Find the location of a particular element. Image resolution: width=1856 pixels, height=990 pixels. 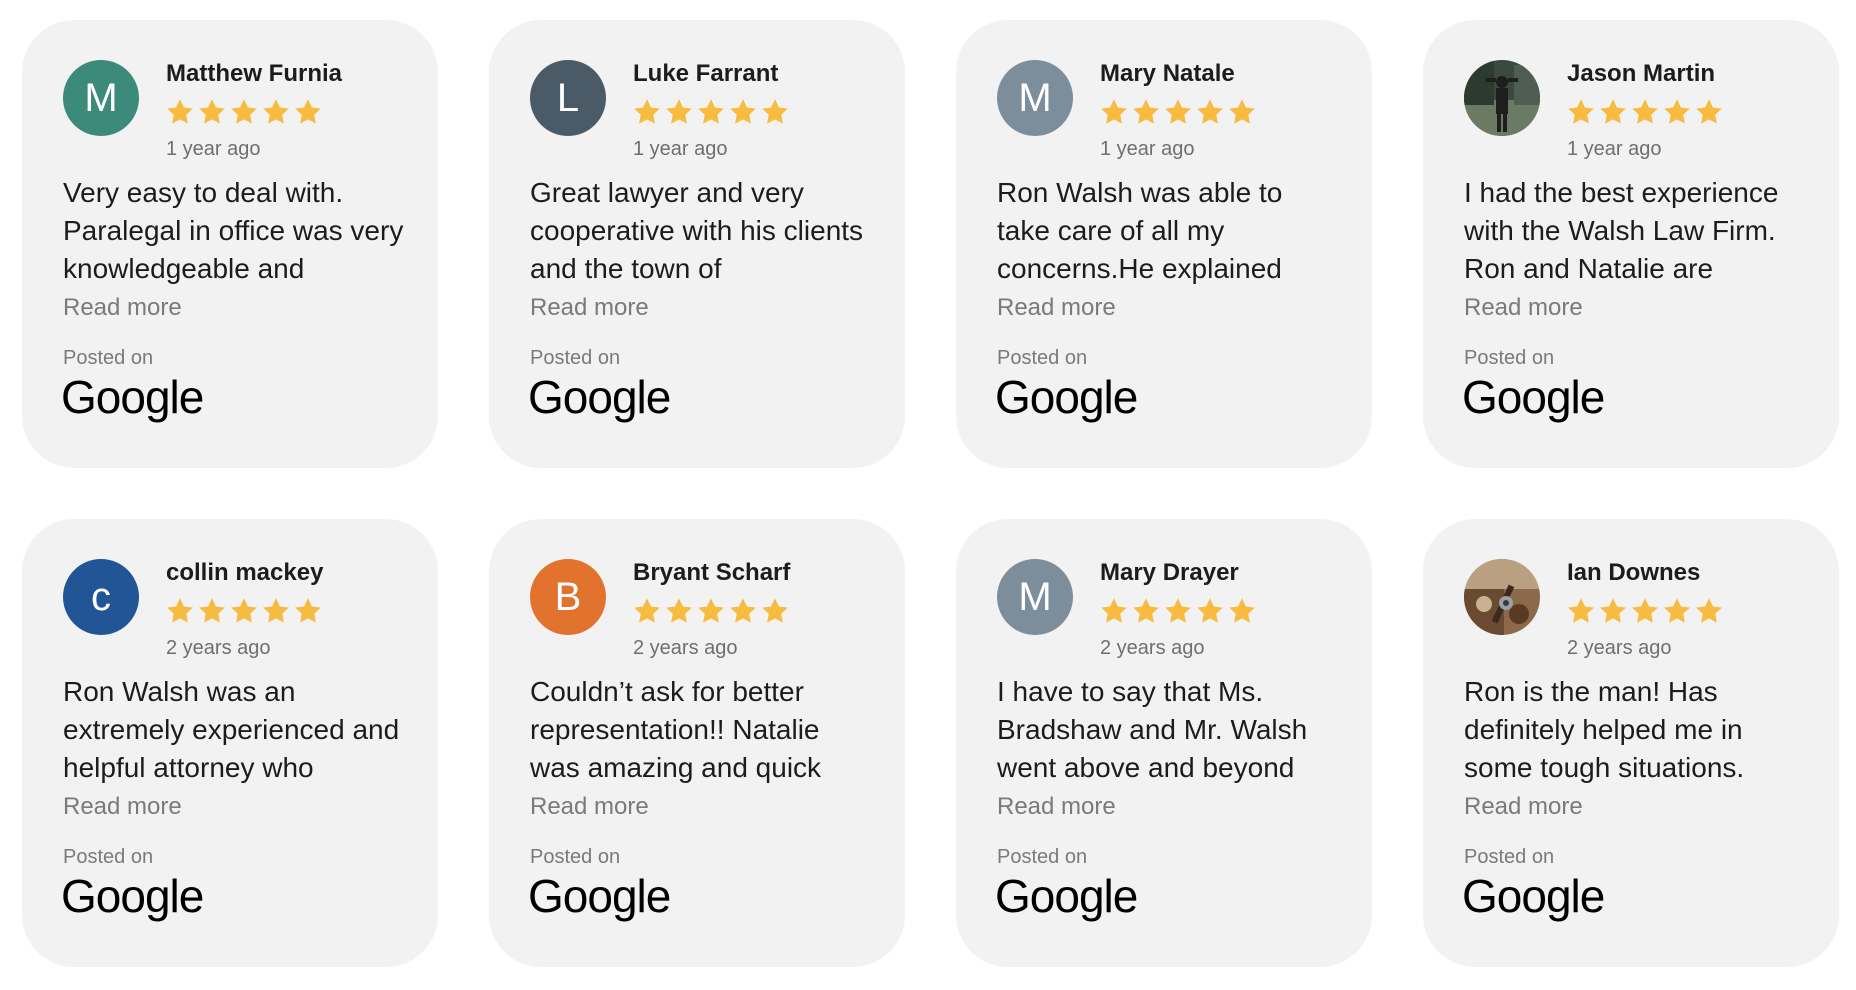

reviewer-name: Mary Natale is located at coordinates (1167, 73).